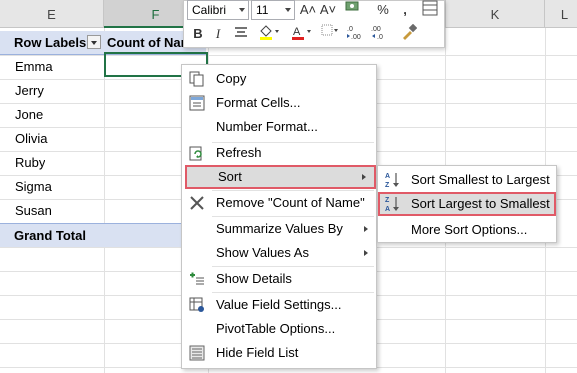 The width and height of the screenshot is (577, 373). I want to click on menu-item-copy: Copy, so click(279, 79).